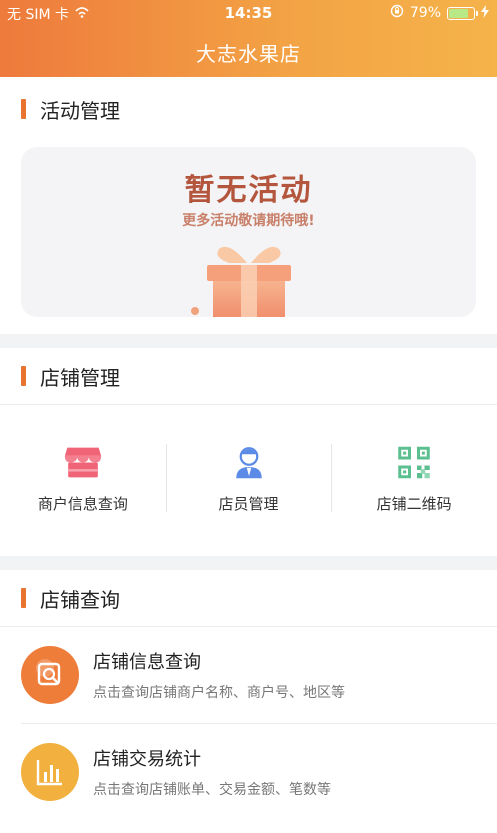 The image size is (497, 833). Describe the element at coordinates (82, 462) in the screenshot. I see `shop-icon` at that location.